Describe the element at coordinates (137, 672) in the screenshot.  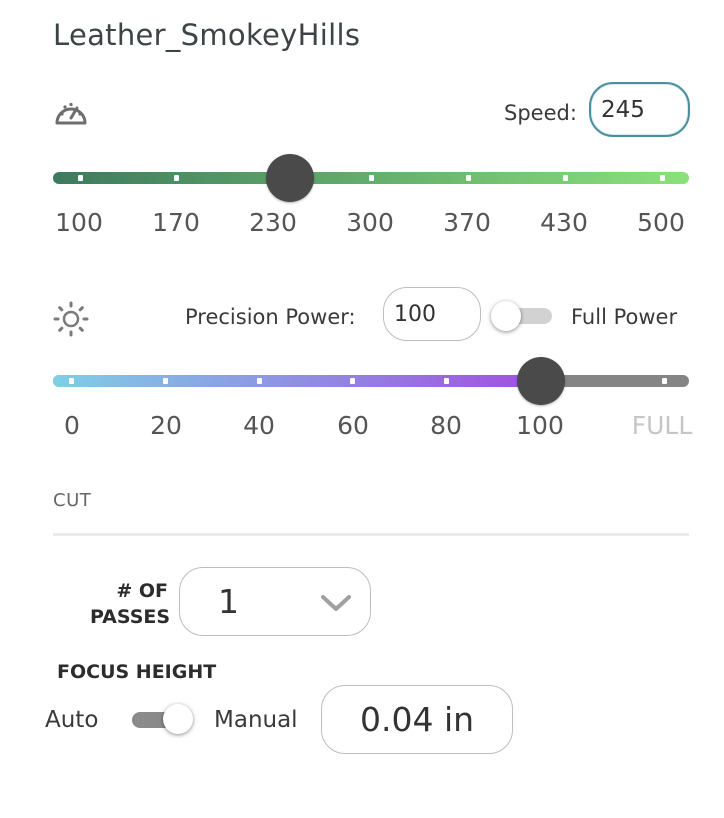
I see `focus-height-label: FOCUS HEIGHT` at that location.